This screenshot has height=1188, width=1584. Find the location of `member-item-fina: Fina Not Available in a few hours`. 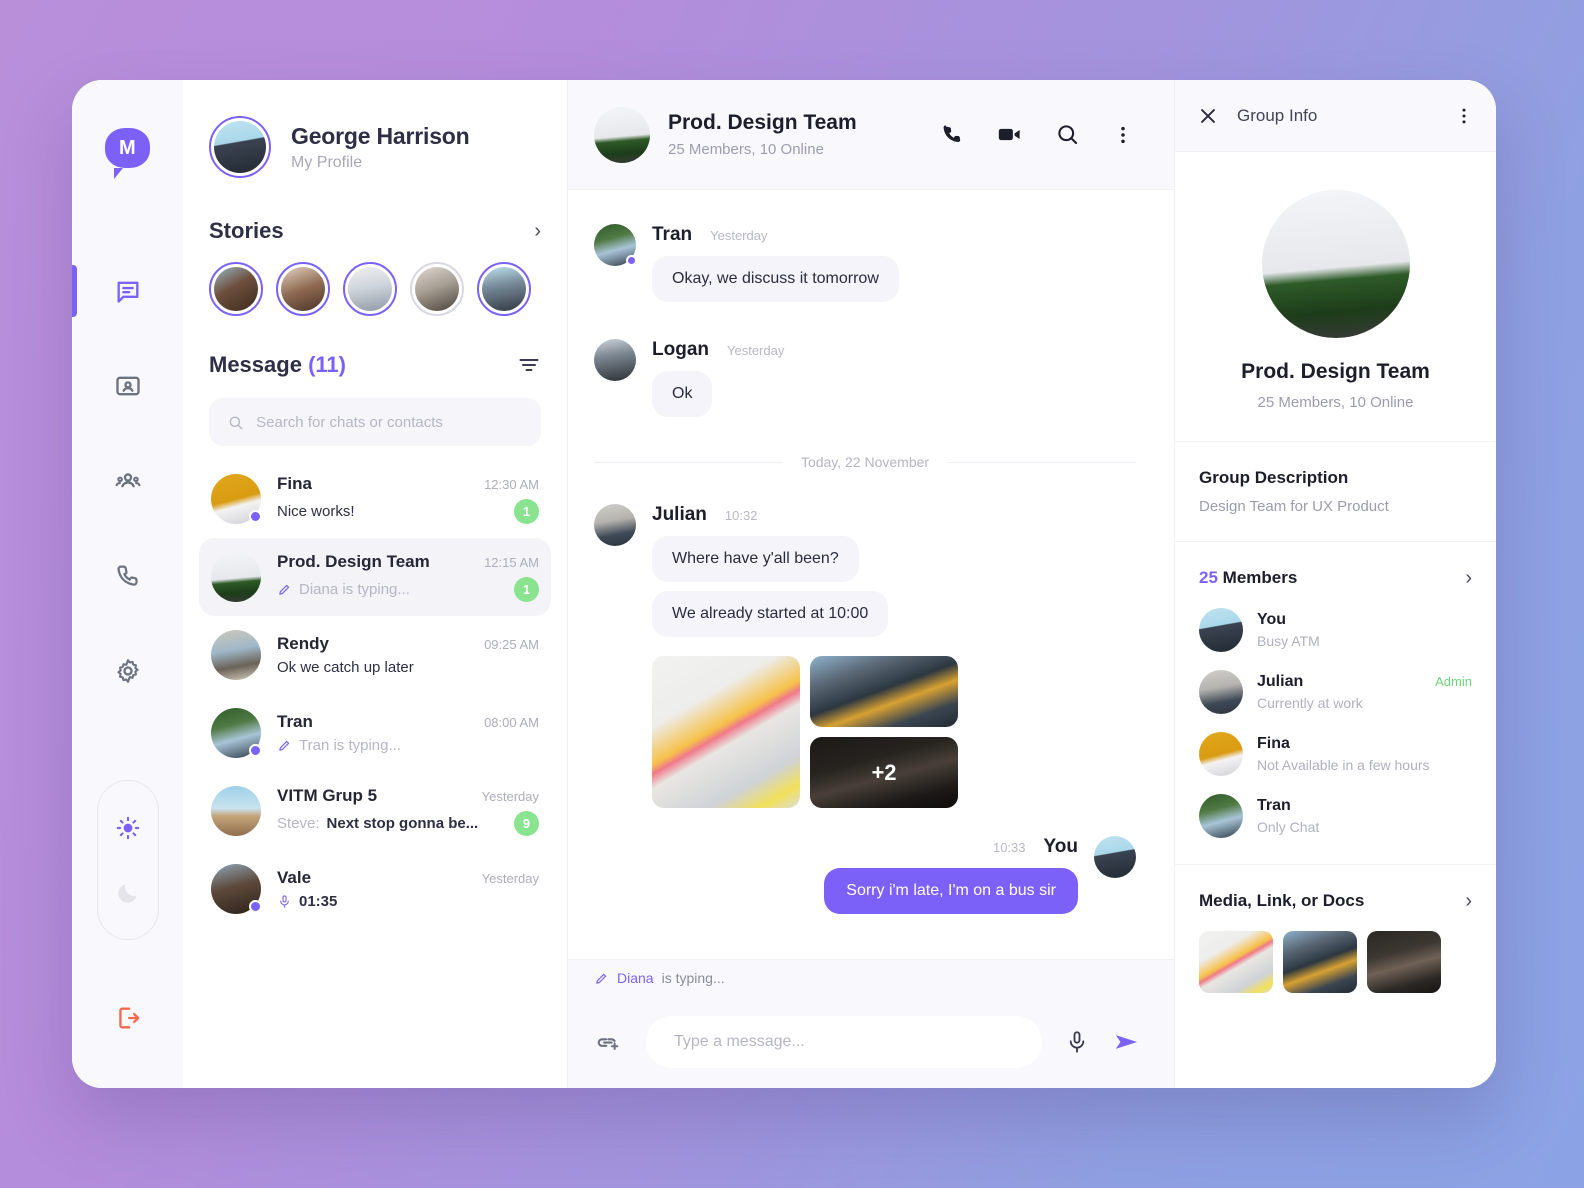

member-item-fina: Fina Not Available in a few hours is located at coordinates (1335, 754).